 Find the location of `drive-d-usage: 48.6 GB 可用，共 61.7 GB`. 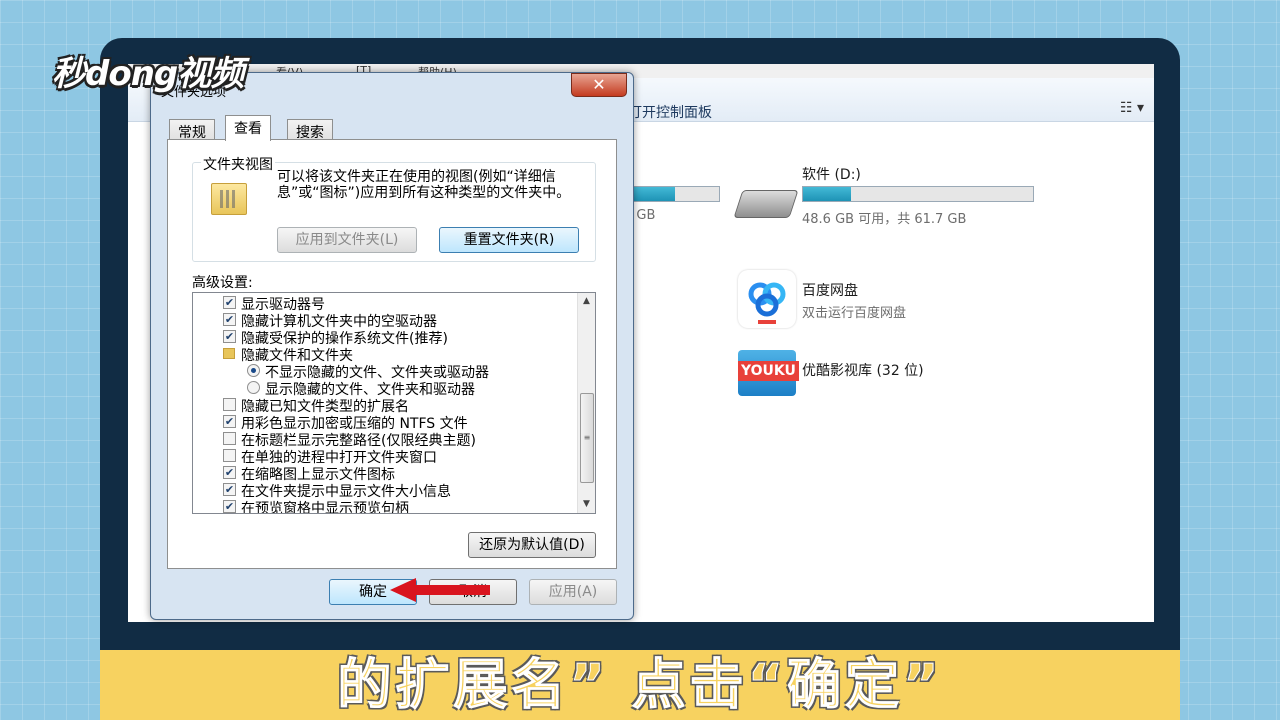

drive-d-usage: 48.6 GB 可用，共 61.7 GB is located at coordinates (884, 219).